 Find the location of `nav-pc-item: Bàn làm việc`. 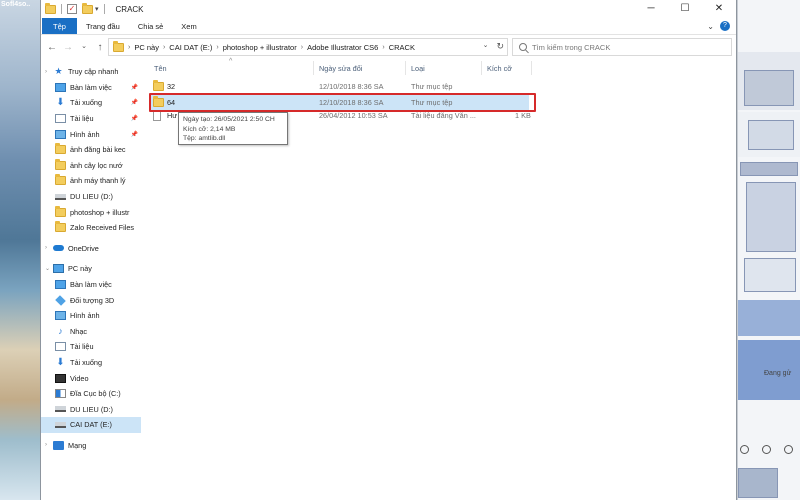

nav-pc-item: Bàn làm việc is located at coordinates (91, 285).